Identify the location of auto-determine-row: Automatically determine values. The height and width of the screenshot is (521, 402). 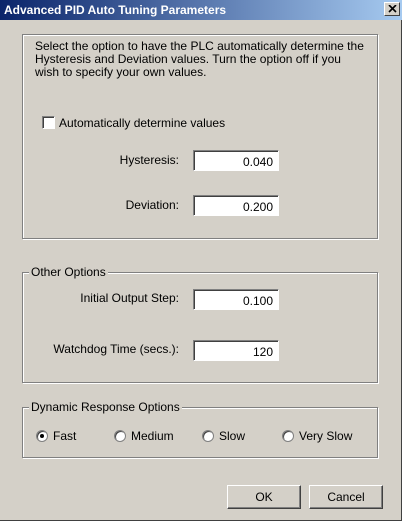
(134, 122).